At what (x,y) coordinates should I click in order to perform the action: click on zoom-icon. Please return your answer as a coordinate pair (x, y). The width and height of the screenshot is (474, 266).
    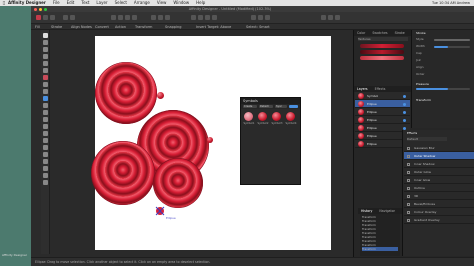
    Looking at the image, I should click on (72, 17).